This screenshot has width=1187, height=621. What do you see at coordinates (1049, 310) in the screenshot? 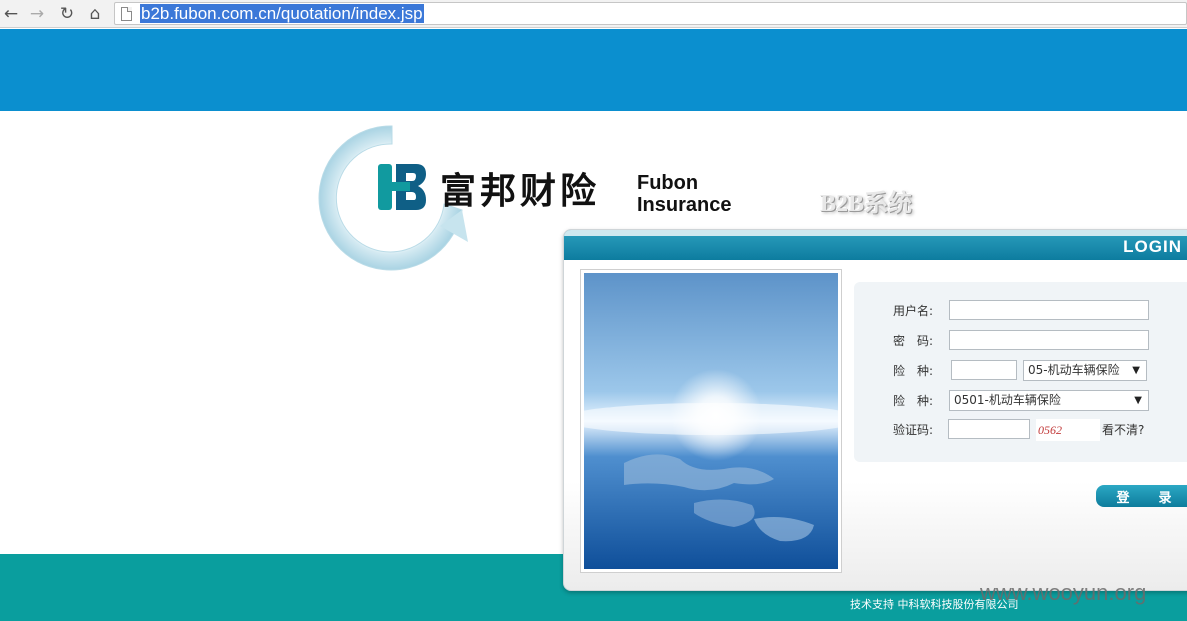
I see `username-input` at bounding box center [1049, 310].